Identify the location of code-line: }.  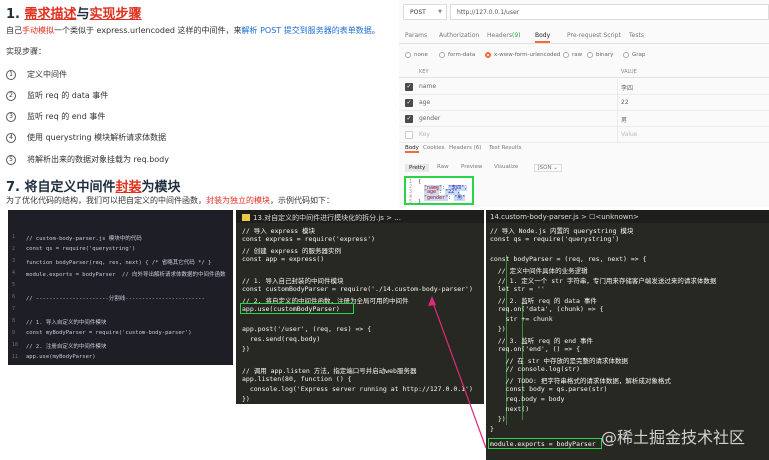
(492, 429).